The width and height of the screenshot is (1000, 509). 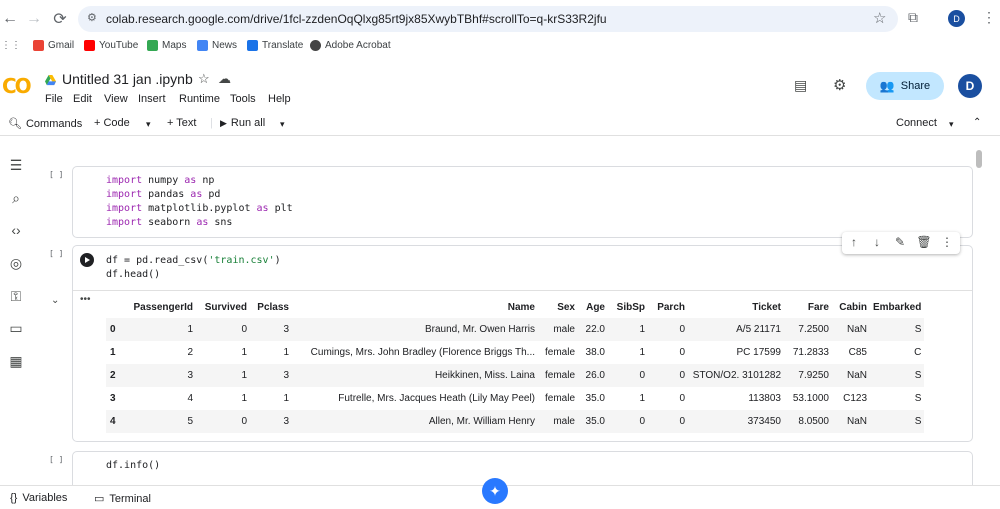 I want to click on comments-icon: ▤, so click(x=800, y=85).